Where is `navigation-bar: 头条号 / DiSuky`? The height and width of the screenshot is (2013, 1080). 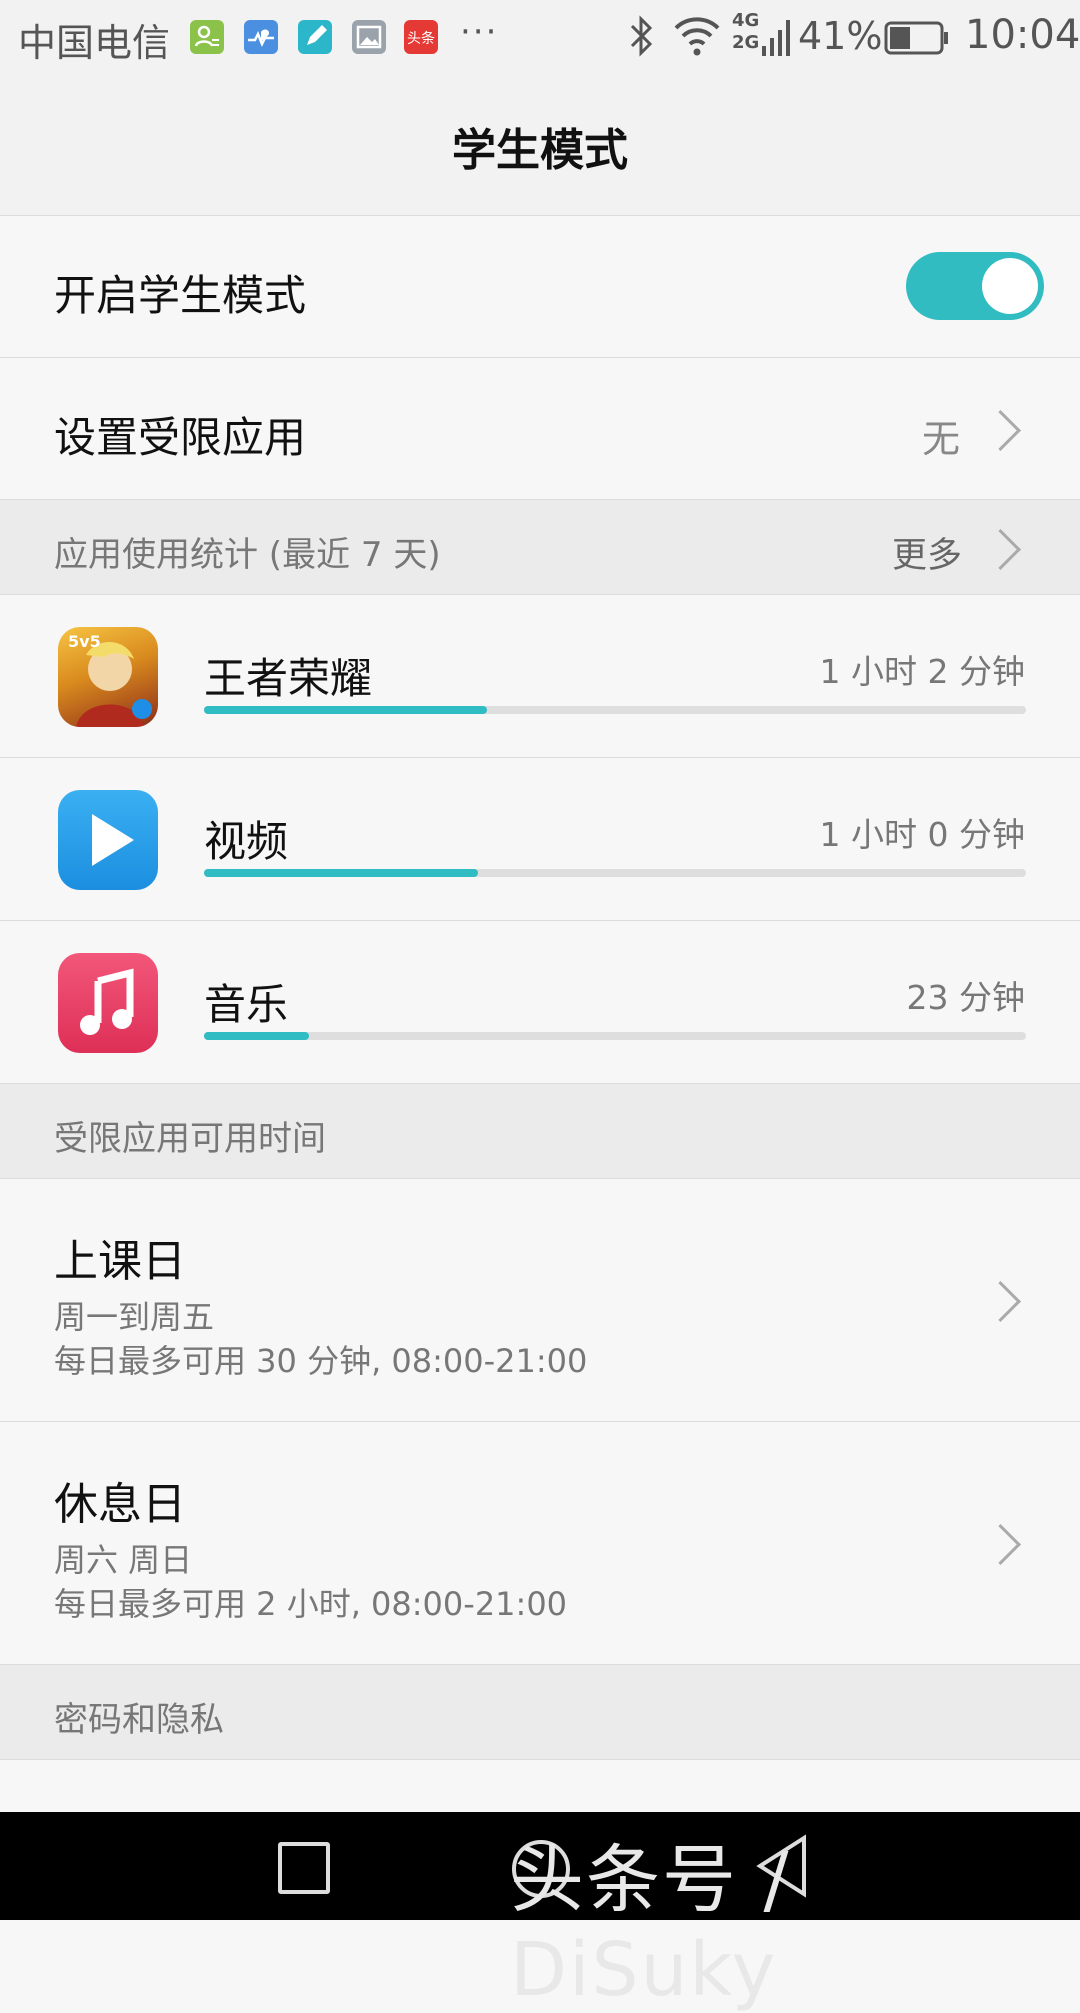
navigation-bar: 头条号 / DiSuky is located at coordinates (540, 1912).